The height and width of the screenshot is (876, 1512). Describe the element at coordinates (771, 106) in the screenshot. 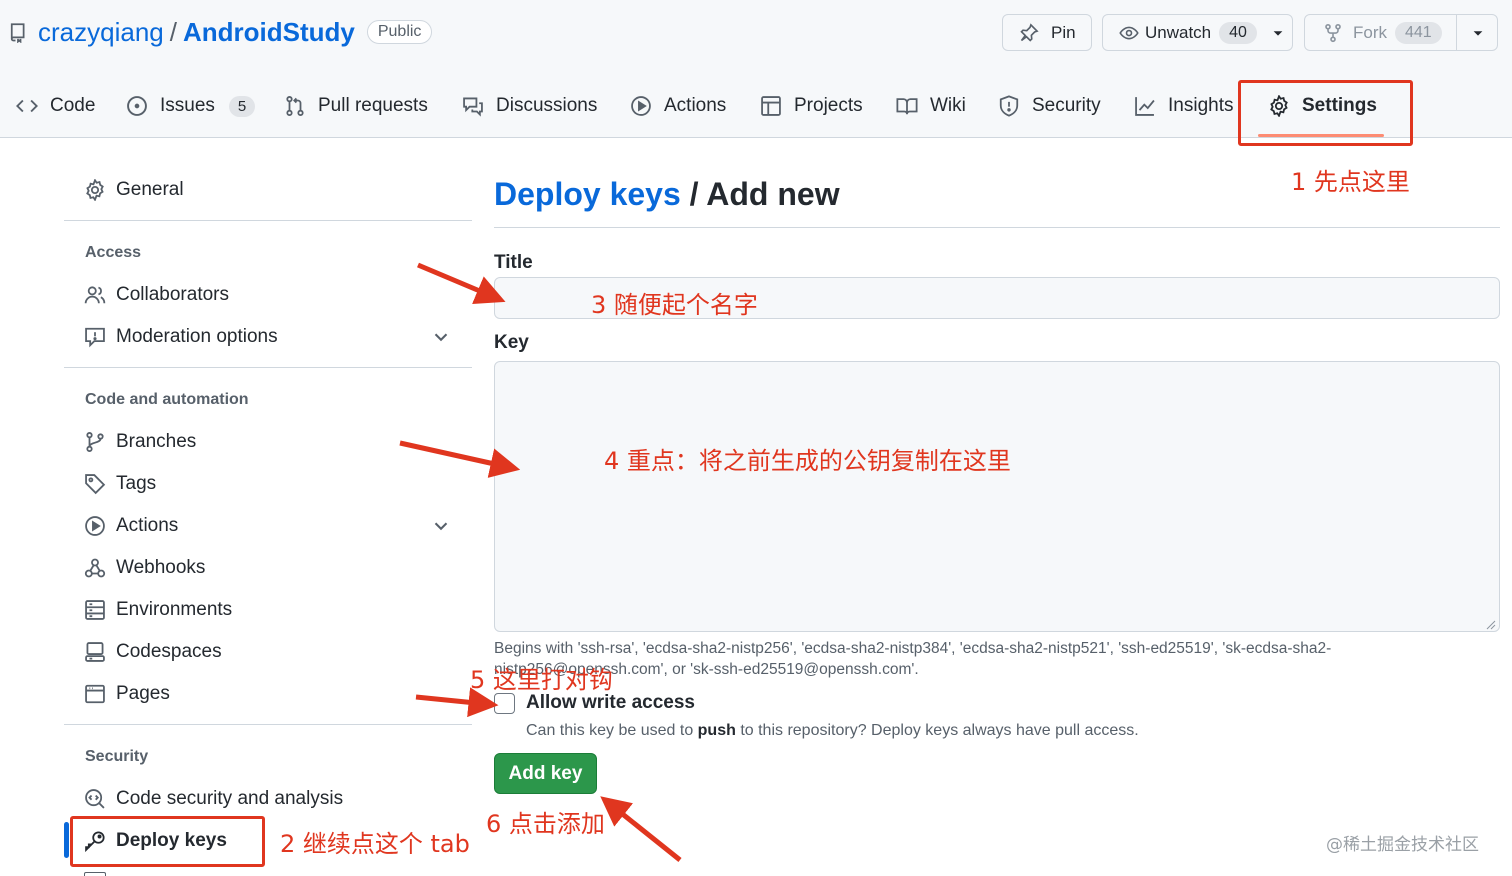

I see `table-icon` at that location.